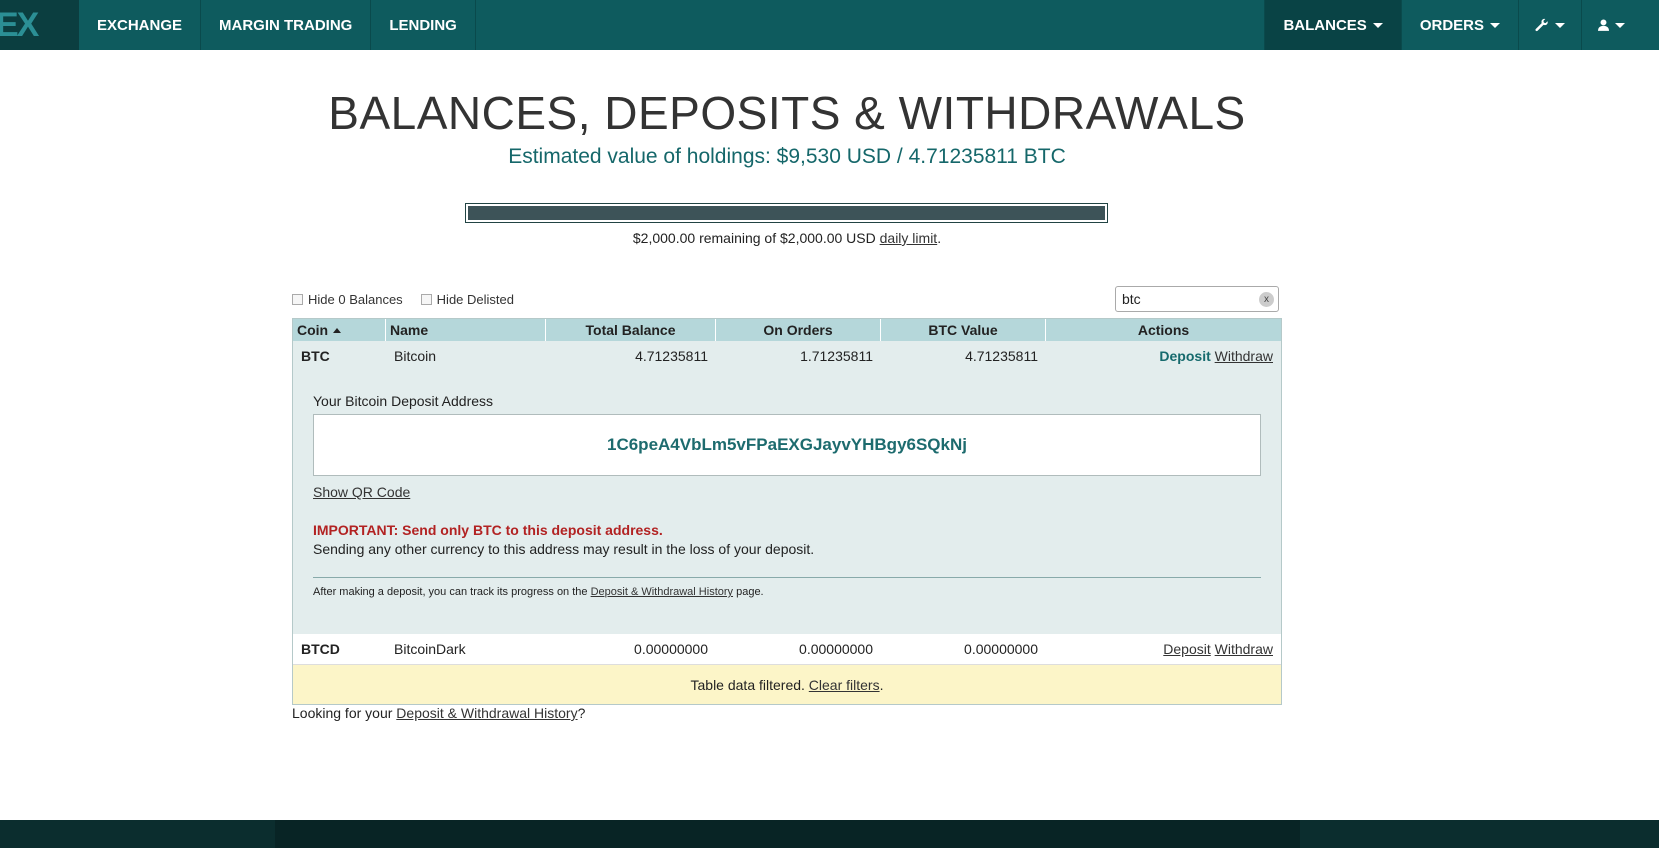 The image size is (1659, 848). Describe the element at coordinates (361, 492) in the screenshot. I see `show-qr-code-link: Show QR Code` at that location.